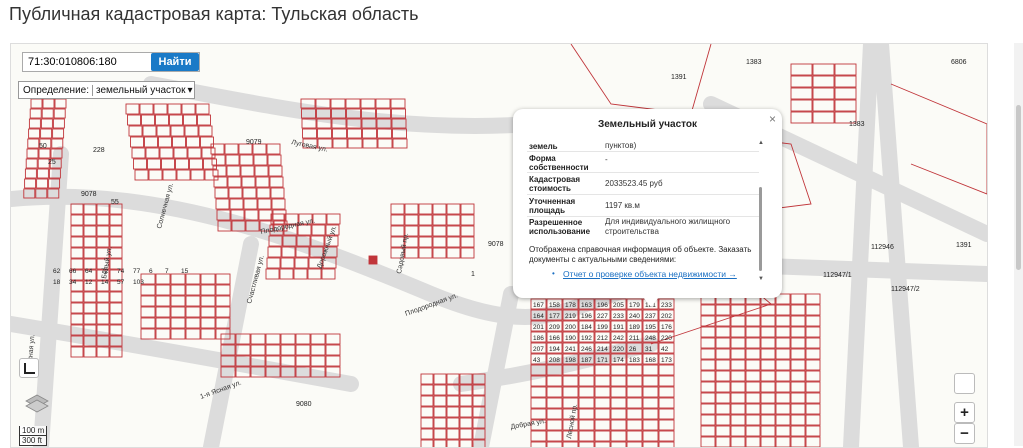  What do you see at coordinates (618, 316) in the screenshot?
I see `plot-number: 233` at bounding box center [618, 316].